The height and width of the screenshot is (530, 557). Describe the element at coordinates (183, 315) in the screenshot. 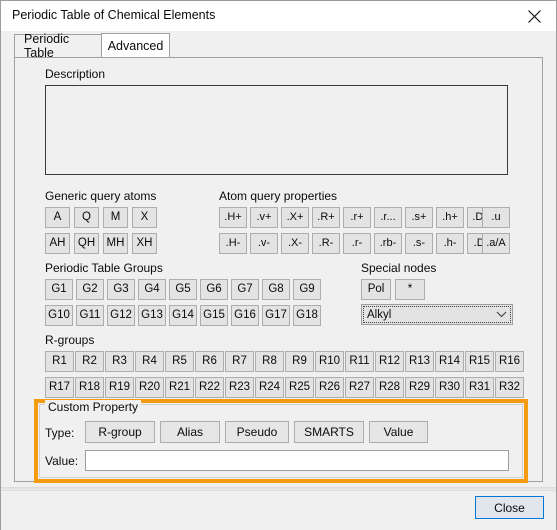

I see `group-button-g14: G14` at that location.